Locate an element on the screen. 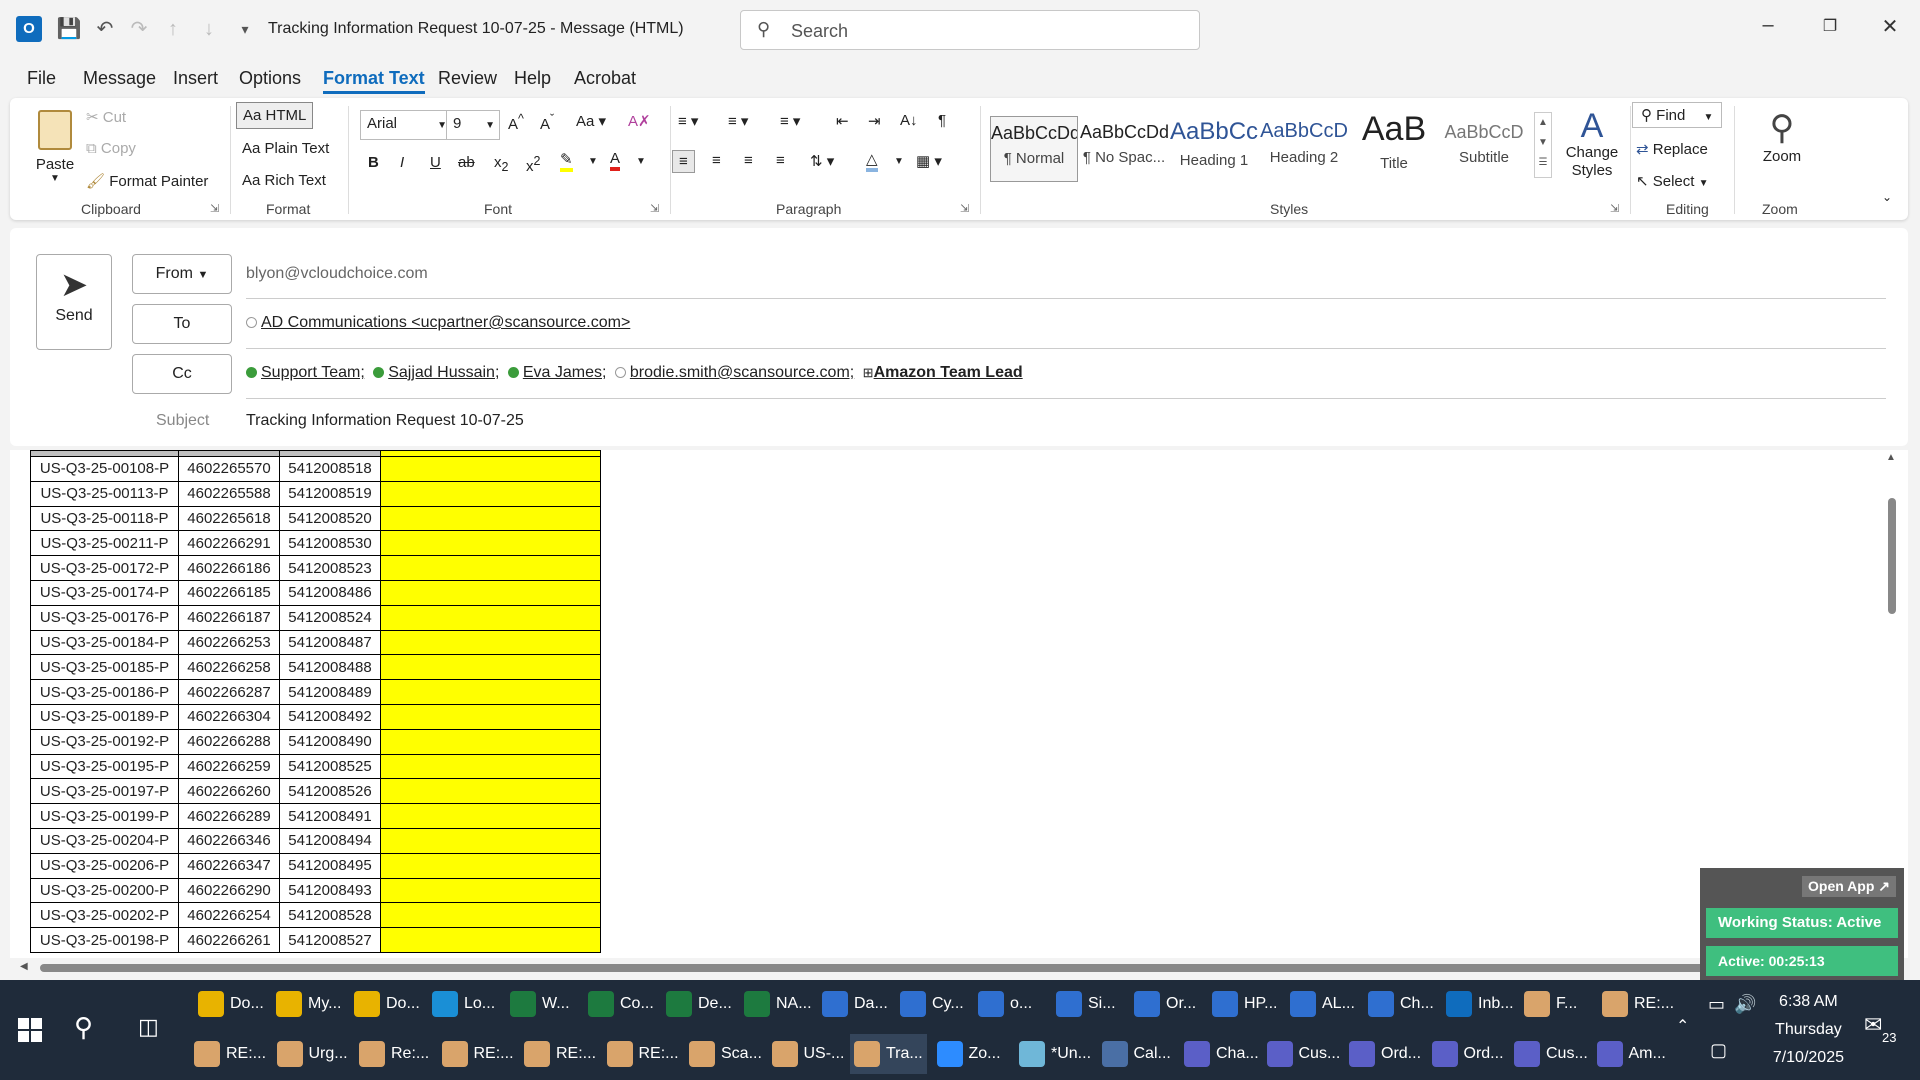 Image resolution: width=1920 pixels, height=1080 pixels. restore-button: ❐ is located at coordinates (1830, 26).